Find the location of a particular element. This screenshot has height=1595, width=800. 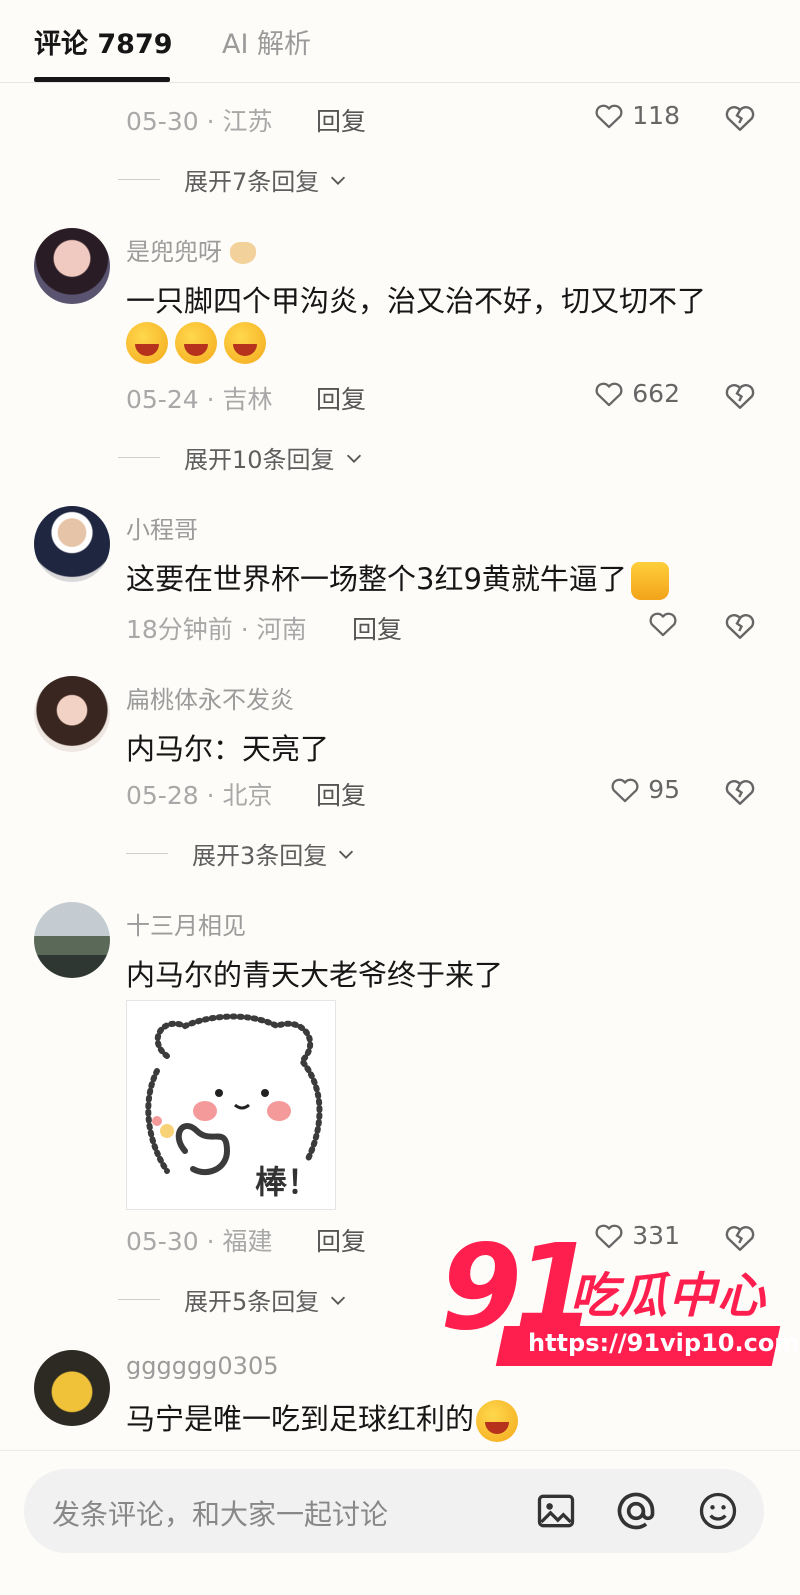

expand-replies-button: 展开5条回复 is located at coordinates (233, 1299).